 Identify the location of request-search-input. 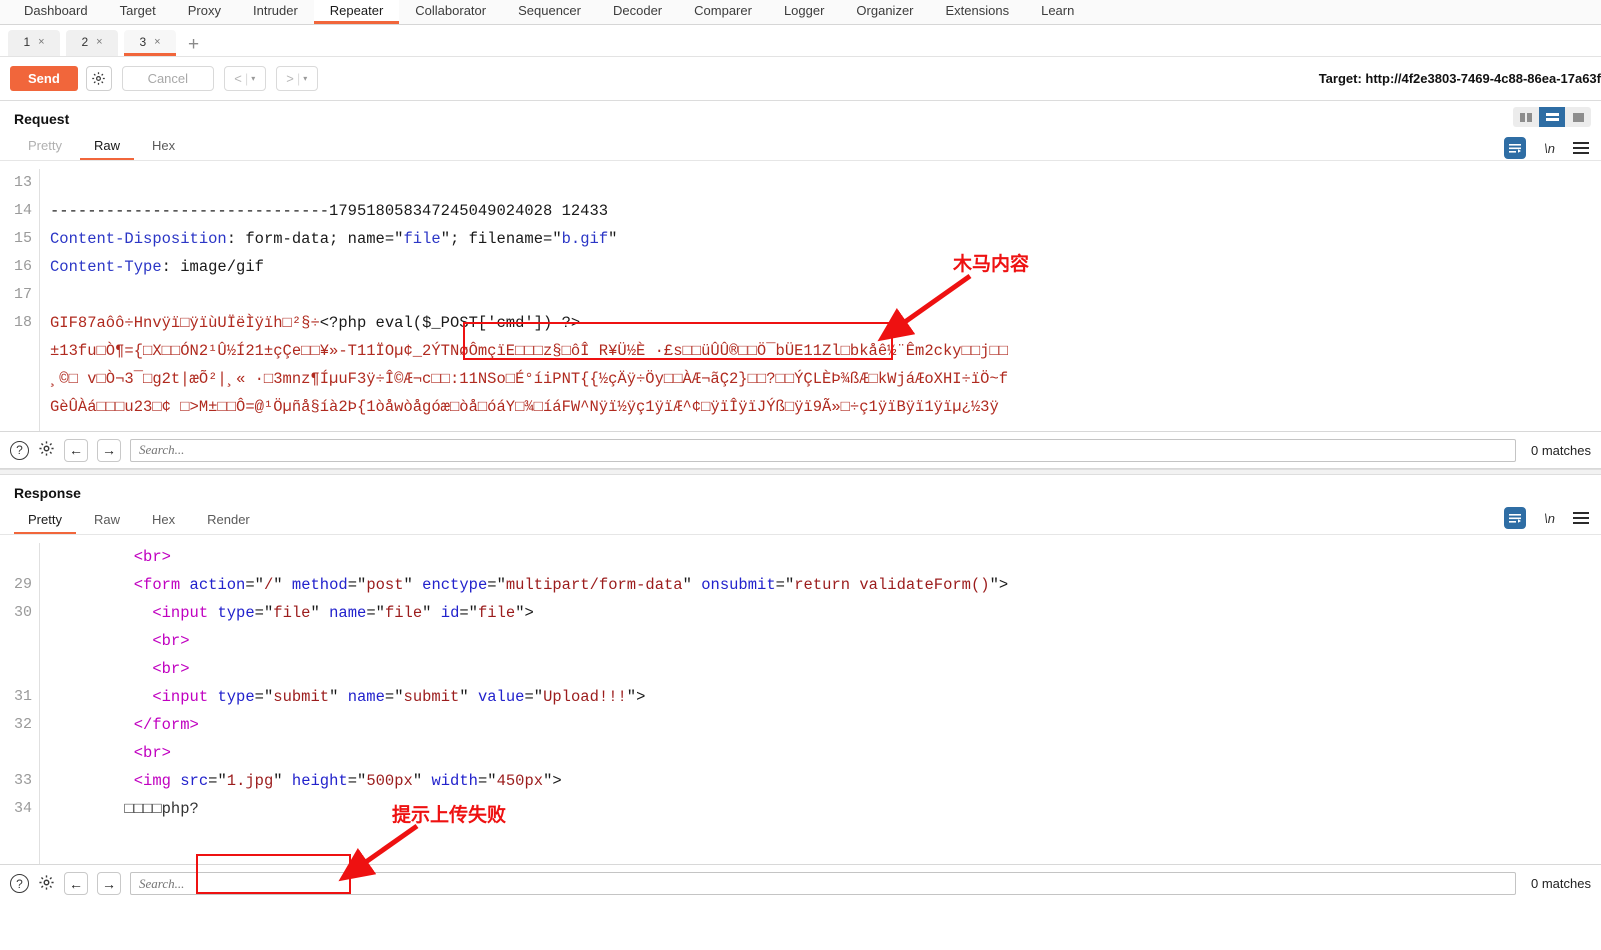
(823, 450).